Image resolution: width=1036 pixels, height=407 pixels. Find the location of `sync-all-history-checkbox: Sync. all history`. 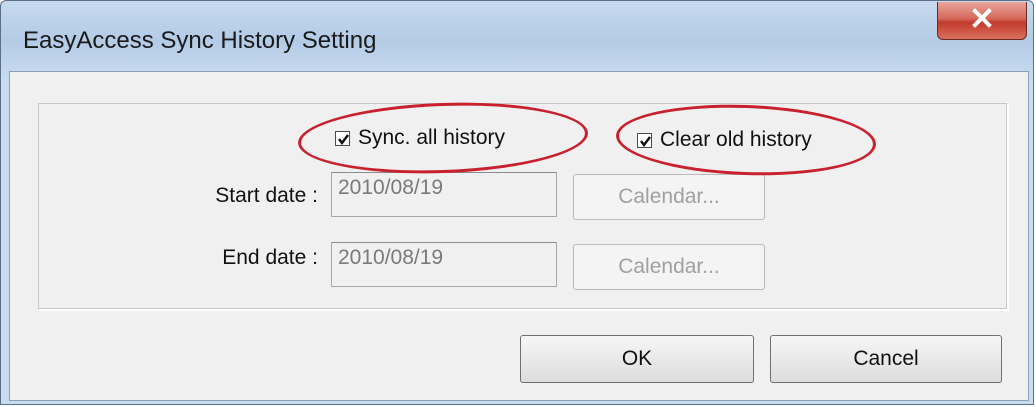

sync-all-history-checkbox: Sync. all history is located at coordinates (420, 138).